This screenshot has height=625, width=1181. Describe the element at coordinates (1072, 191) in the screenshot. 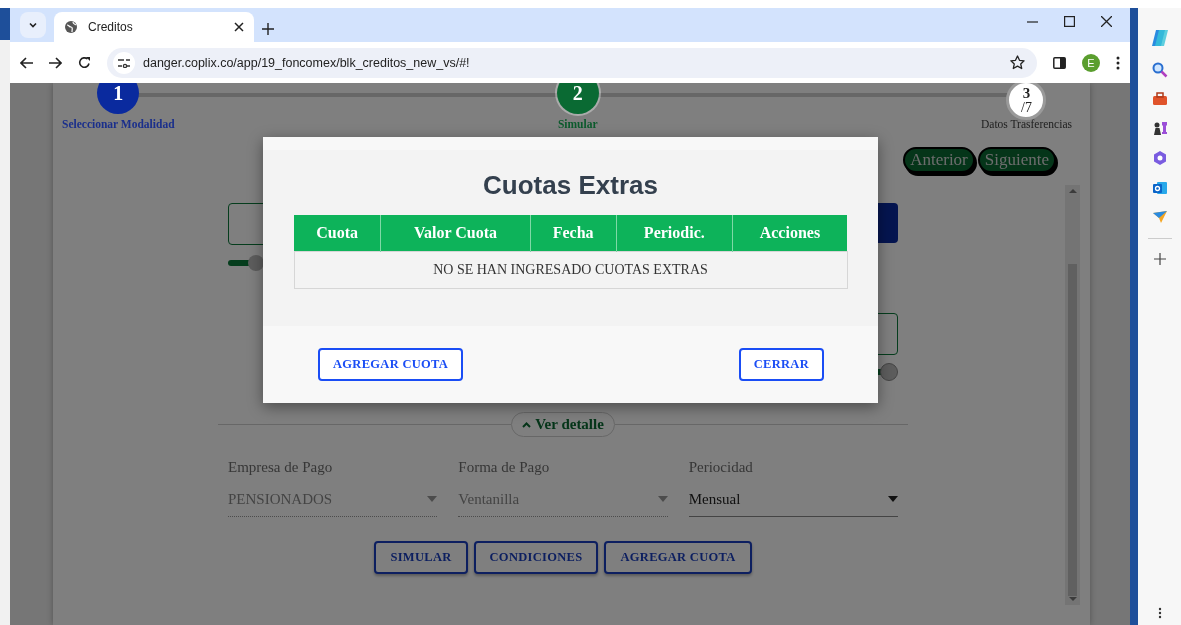

I see `scroll-up-icon` at that location.